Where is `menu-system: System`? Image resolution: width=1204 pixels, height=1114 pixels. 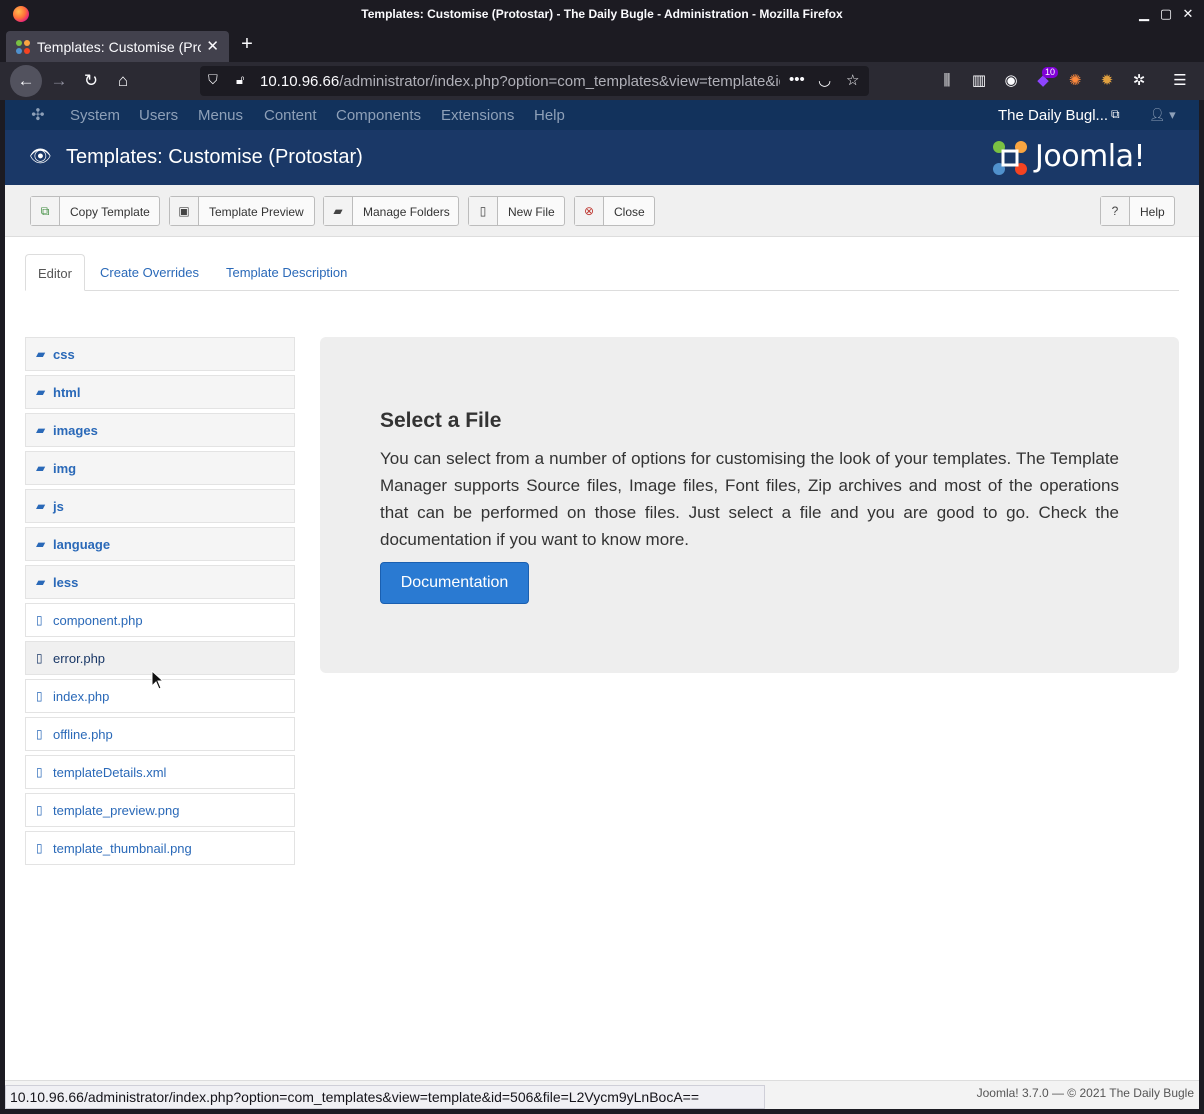 menu-system: System is located at coordinates (95, 115).